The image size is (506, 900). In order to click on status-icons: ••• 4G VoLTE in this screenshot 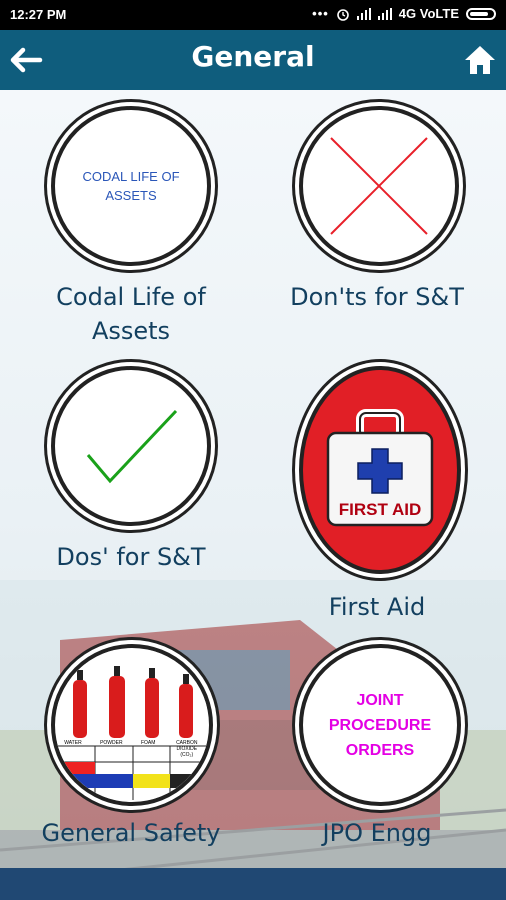, I will do `click(404, 13)`.